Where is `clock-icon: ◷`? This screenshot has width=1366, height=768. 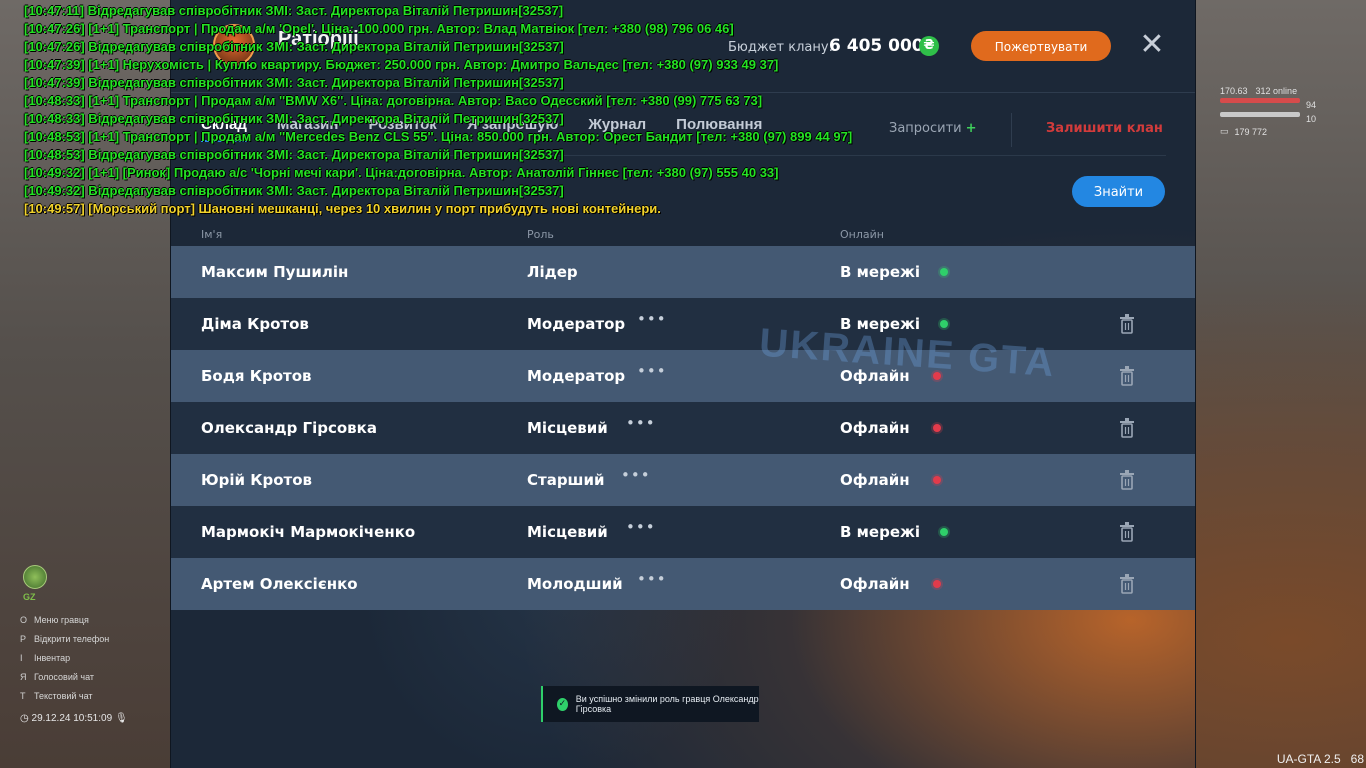
clock-icon: ◷ is located at coordinates (26, 718).